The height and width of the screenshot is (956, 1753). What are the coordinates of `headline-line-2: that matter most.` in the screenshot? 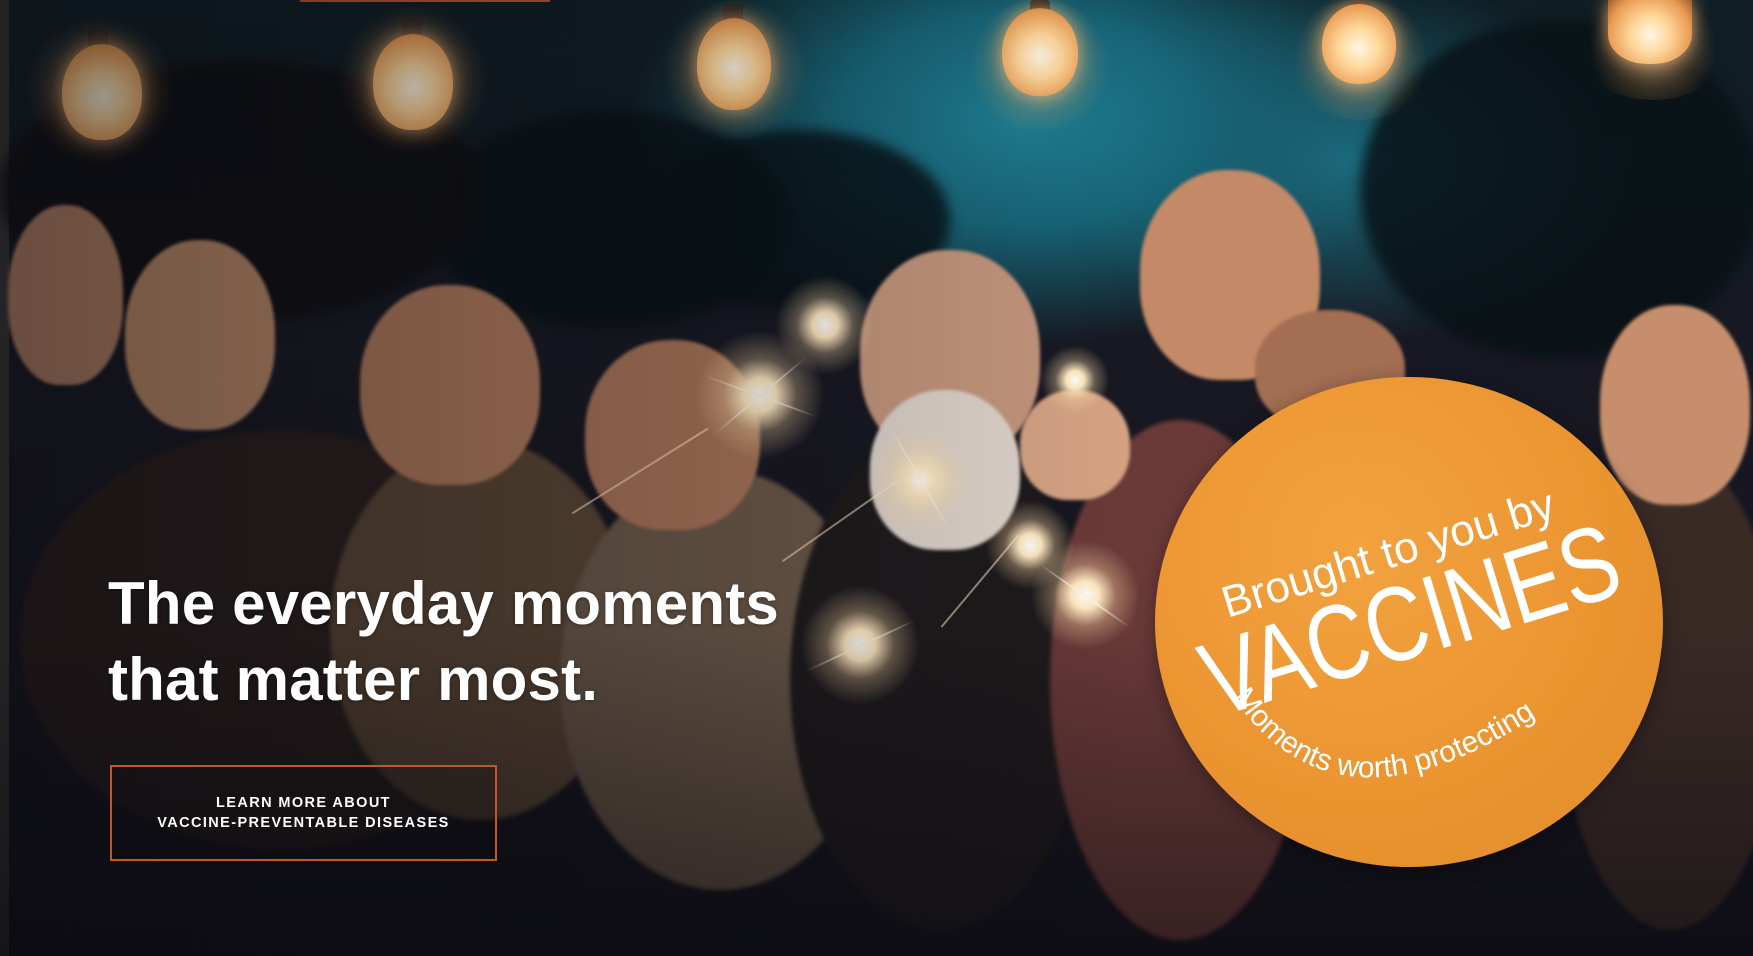 It's located at (353, 679).